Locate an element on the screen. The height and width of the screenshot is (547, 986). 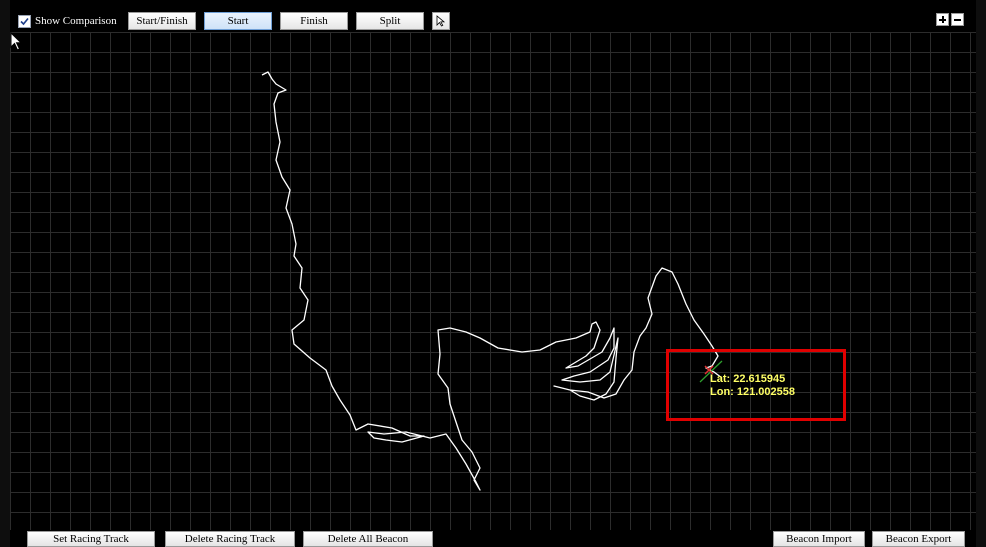
right-border is located at coordinates (981, 273).